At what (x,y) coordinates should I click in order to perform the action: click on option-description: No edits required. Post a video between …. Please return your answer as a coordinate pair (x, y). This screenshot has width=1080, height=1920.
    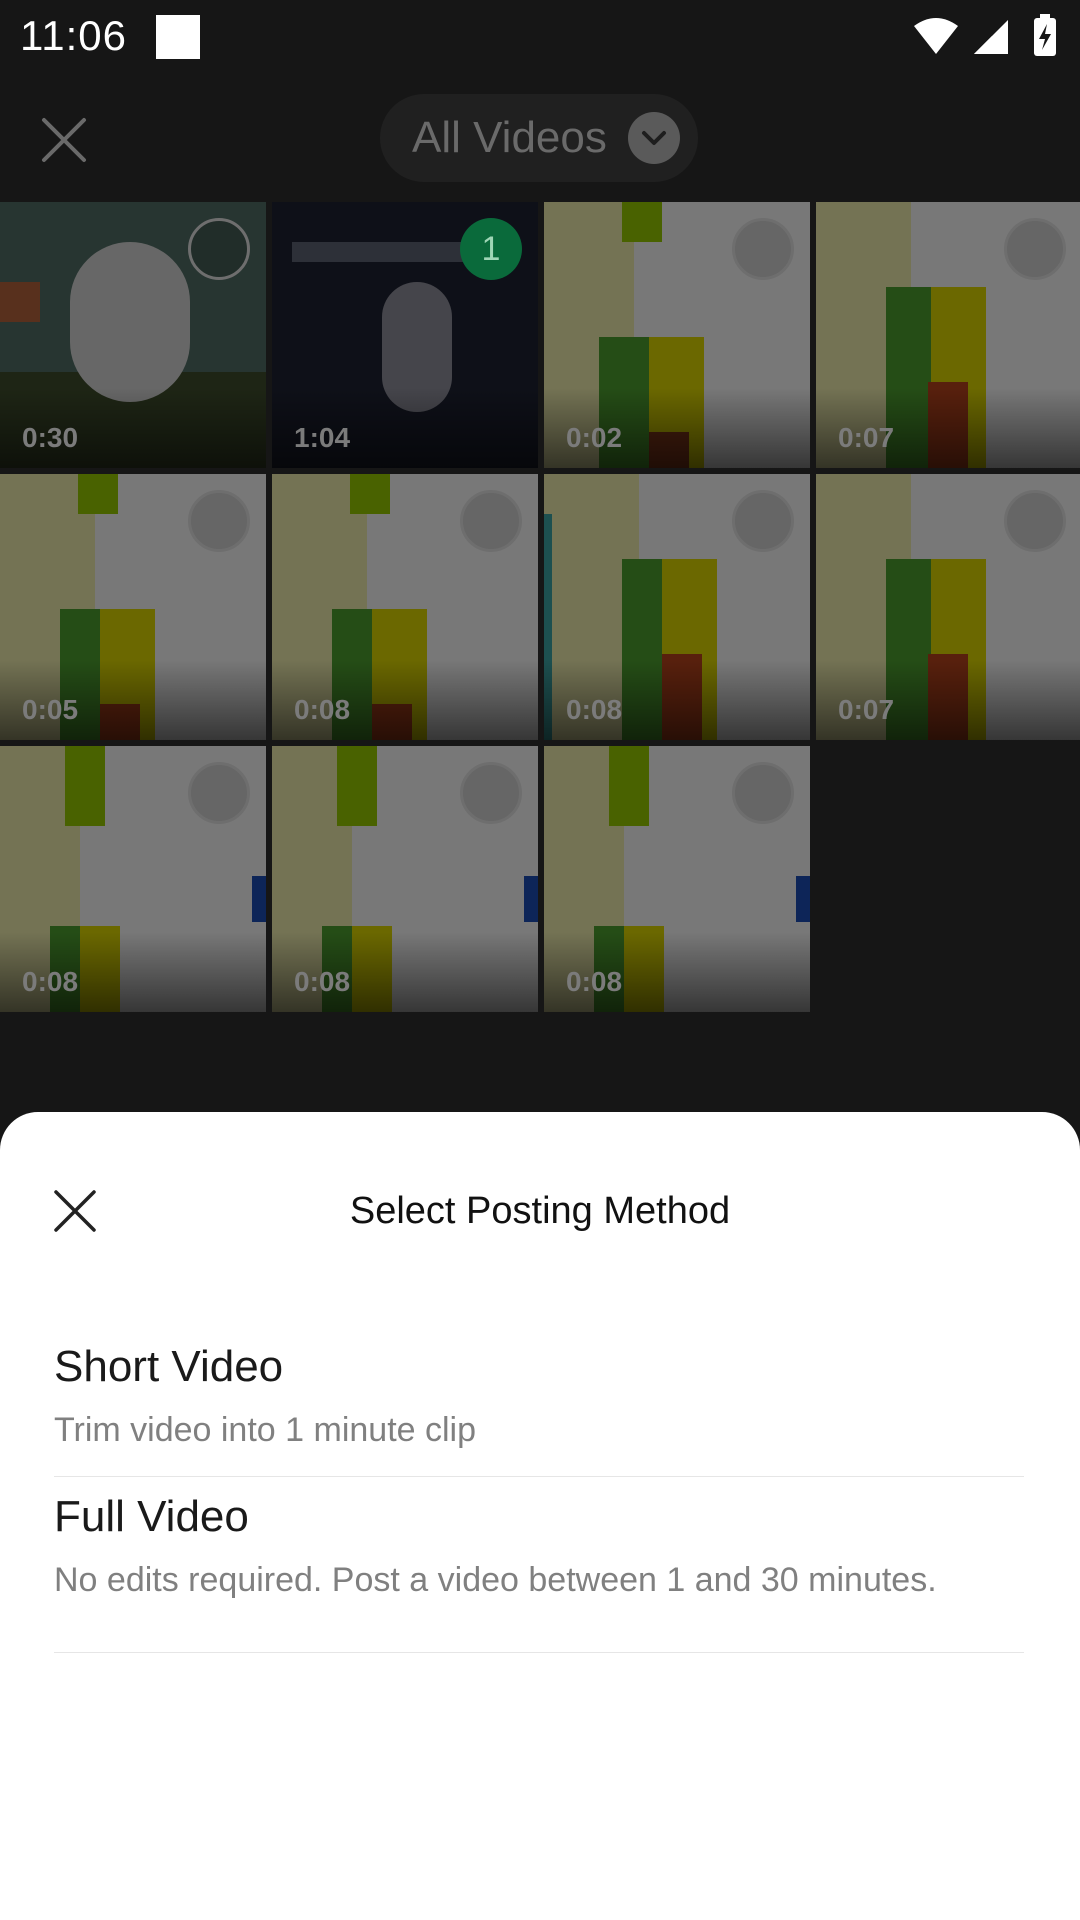
    Looking at the image, I should click on (495, 1580).